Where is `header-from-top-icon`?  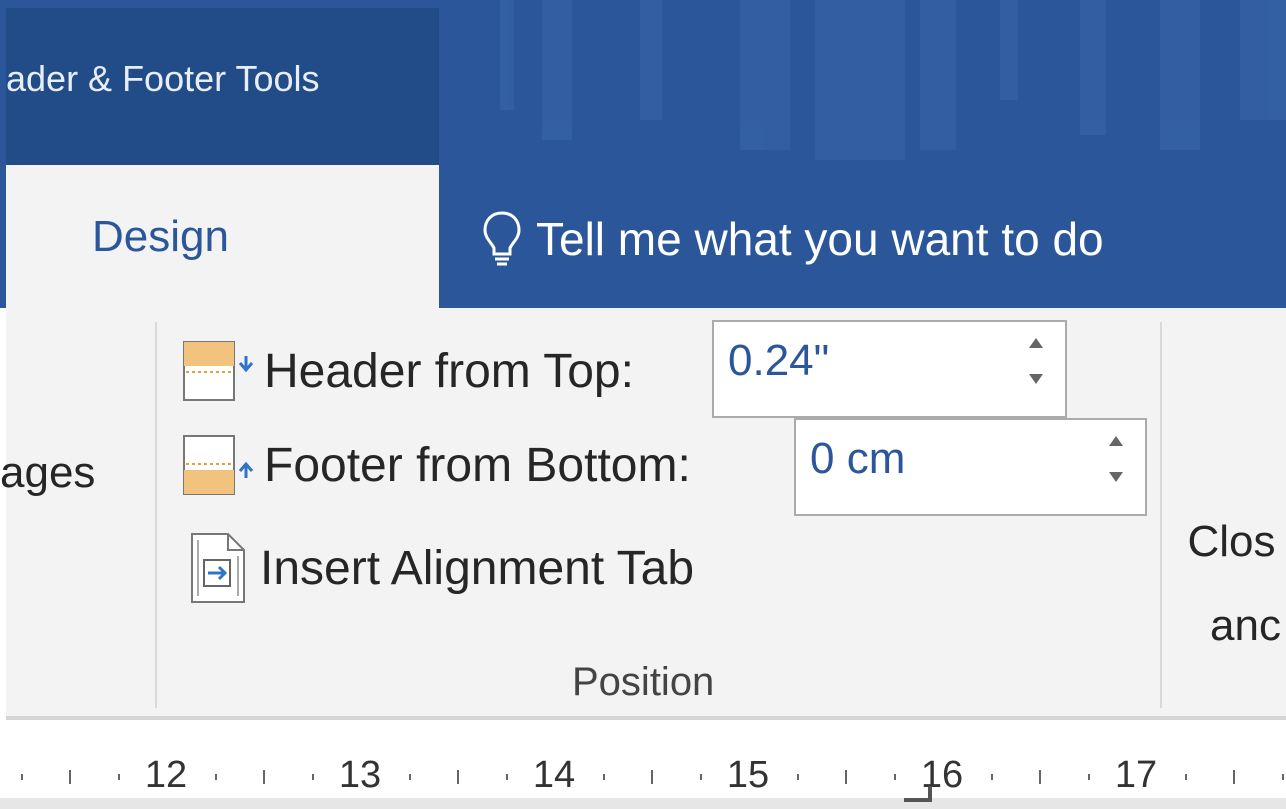 header-from-top-icon is located at coordinates (218, 371).